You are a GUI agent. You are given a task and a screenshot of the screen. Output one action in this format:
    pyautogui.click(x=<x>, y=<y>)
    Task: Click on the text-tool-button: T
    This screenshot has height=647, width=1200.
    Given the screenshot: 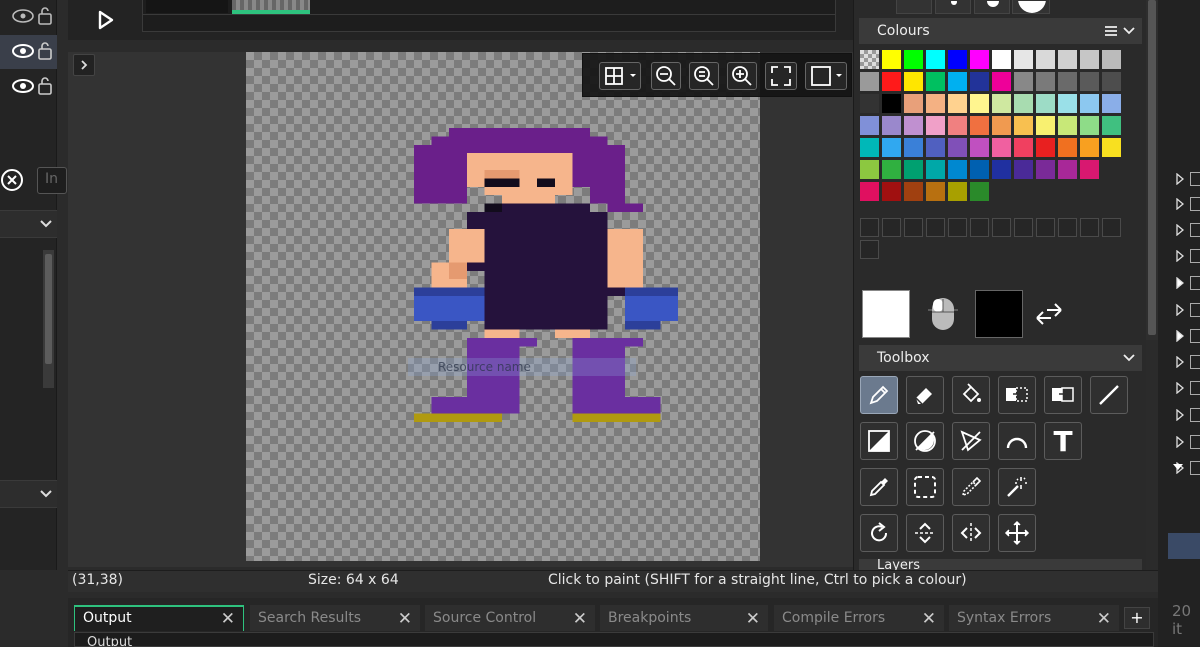 What is the action you would take?
    pyautogui.click(x=1063, y=441)
    